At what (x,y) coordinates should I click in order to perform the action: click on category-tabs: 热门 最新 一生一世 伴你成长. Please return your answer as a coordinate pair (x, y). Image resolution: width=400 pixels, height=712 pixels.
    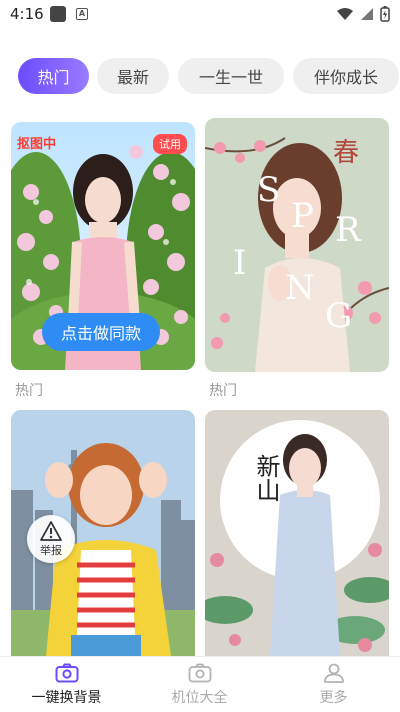
    Looking at the image, I should click on (200, 77).